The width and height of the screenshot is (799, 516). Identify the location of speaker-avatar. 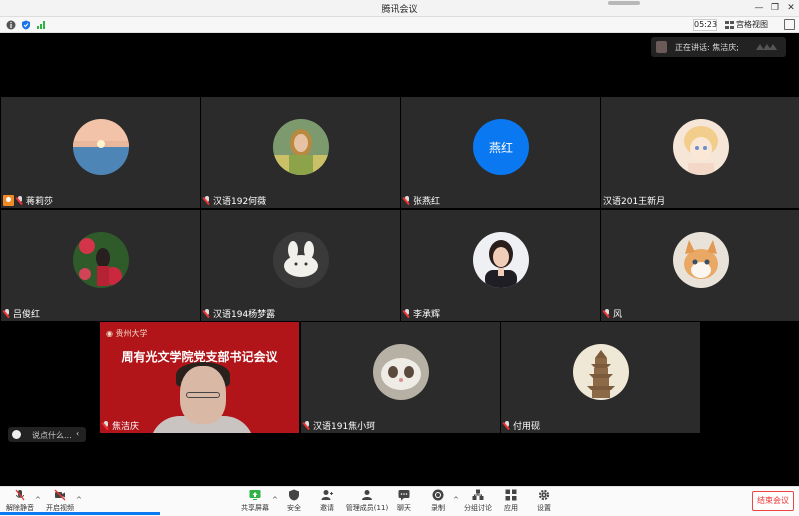
(661, 47).